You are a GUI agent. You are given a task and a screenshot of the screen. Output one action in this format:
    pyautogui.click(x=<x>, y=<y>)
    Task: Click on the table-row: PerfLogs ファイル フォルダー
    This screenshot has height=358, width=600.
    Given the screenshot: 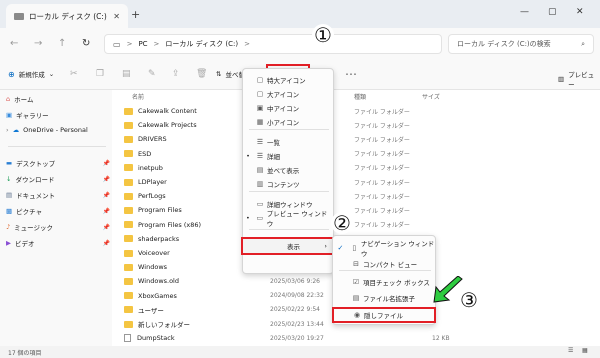 What is the action you would take?
    pyautogui.click(x=359, y=196)
    